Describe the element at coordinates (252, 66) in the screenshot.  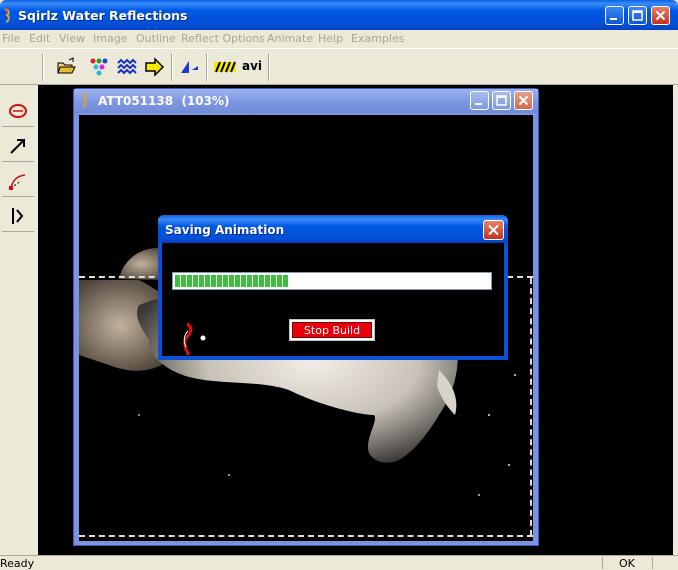
I see `avi-button: avi` at that location.